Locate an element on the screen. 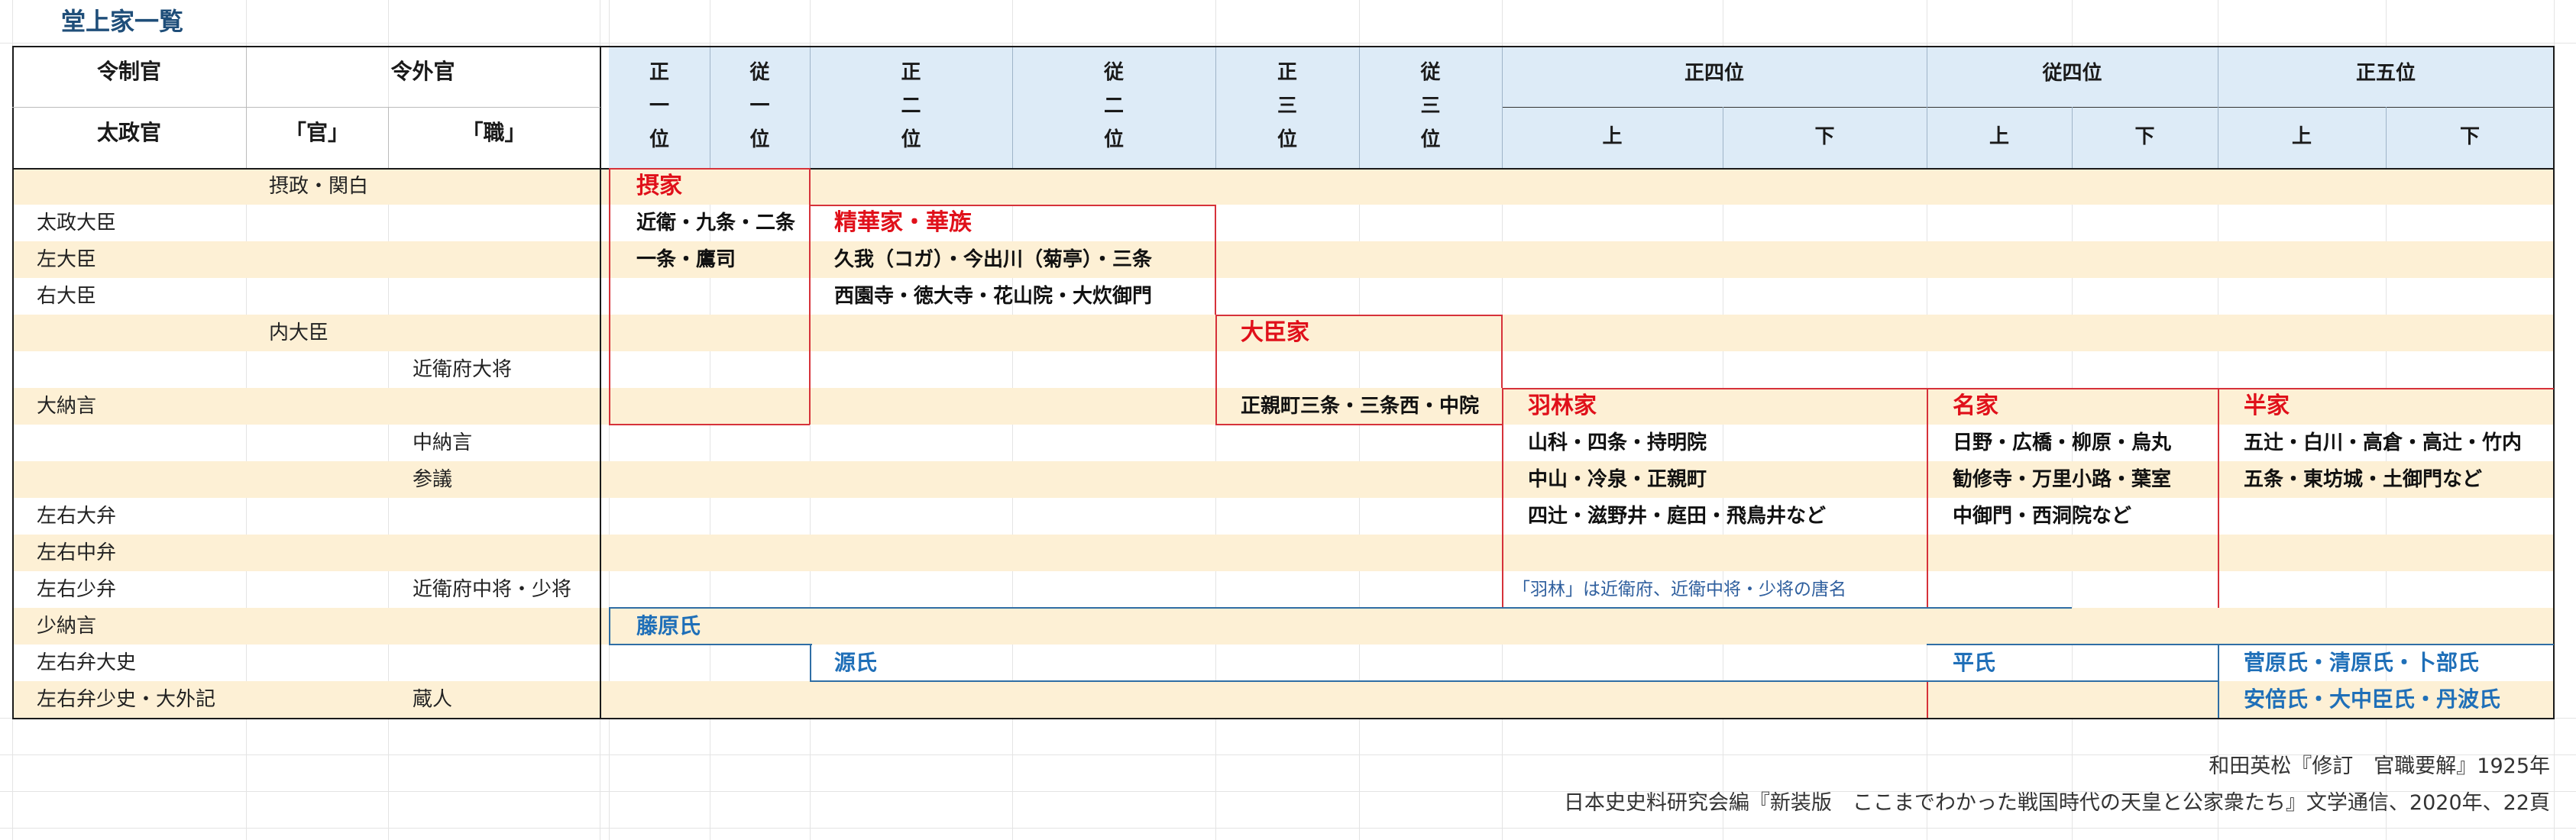 The height and width of the screenshot is (840, 2576). header-rank-ju3: 従三位 is located at coordinates (1430, 106).